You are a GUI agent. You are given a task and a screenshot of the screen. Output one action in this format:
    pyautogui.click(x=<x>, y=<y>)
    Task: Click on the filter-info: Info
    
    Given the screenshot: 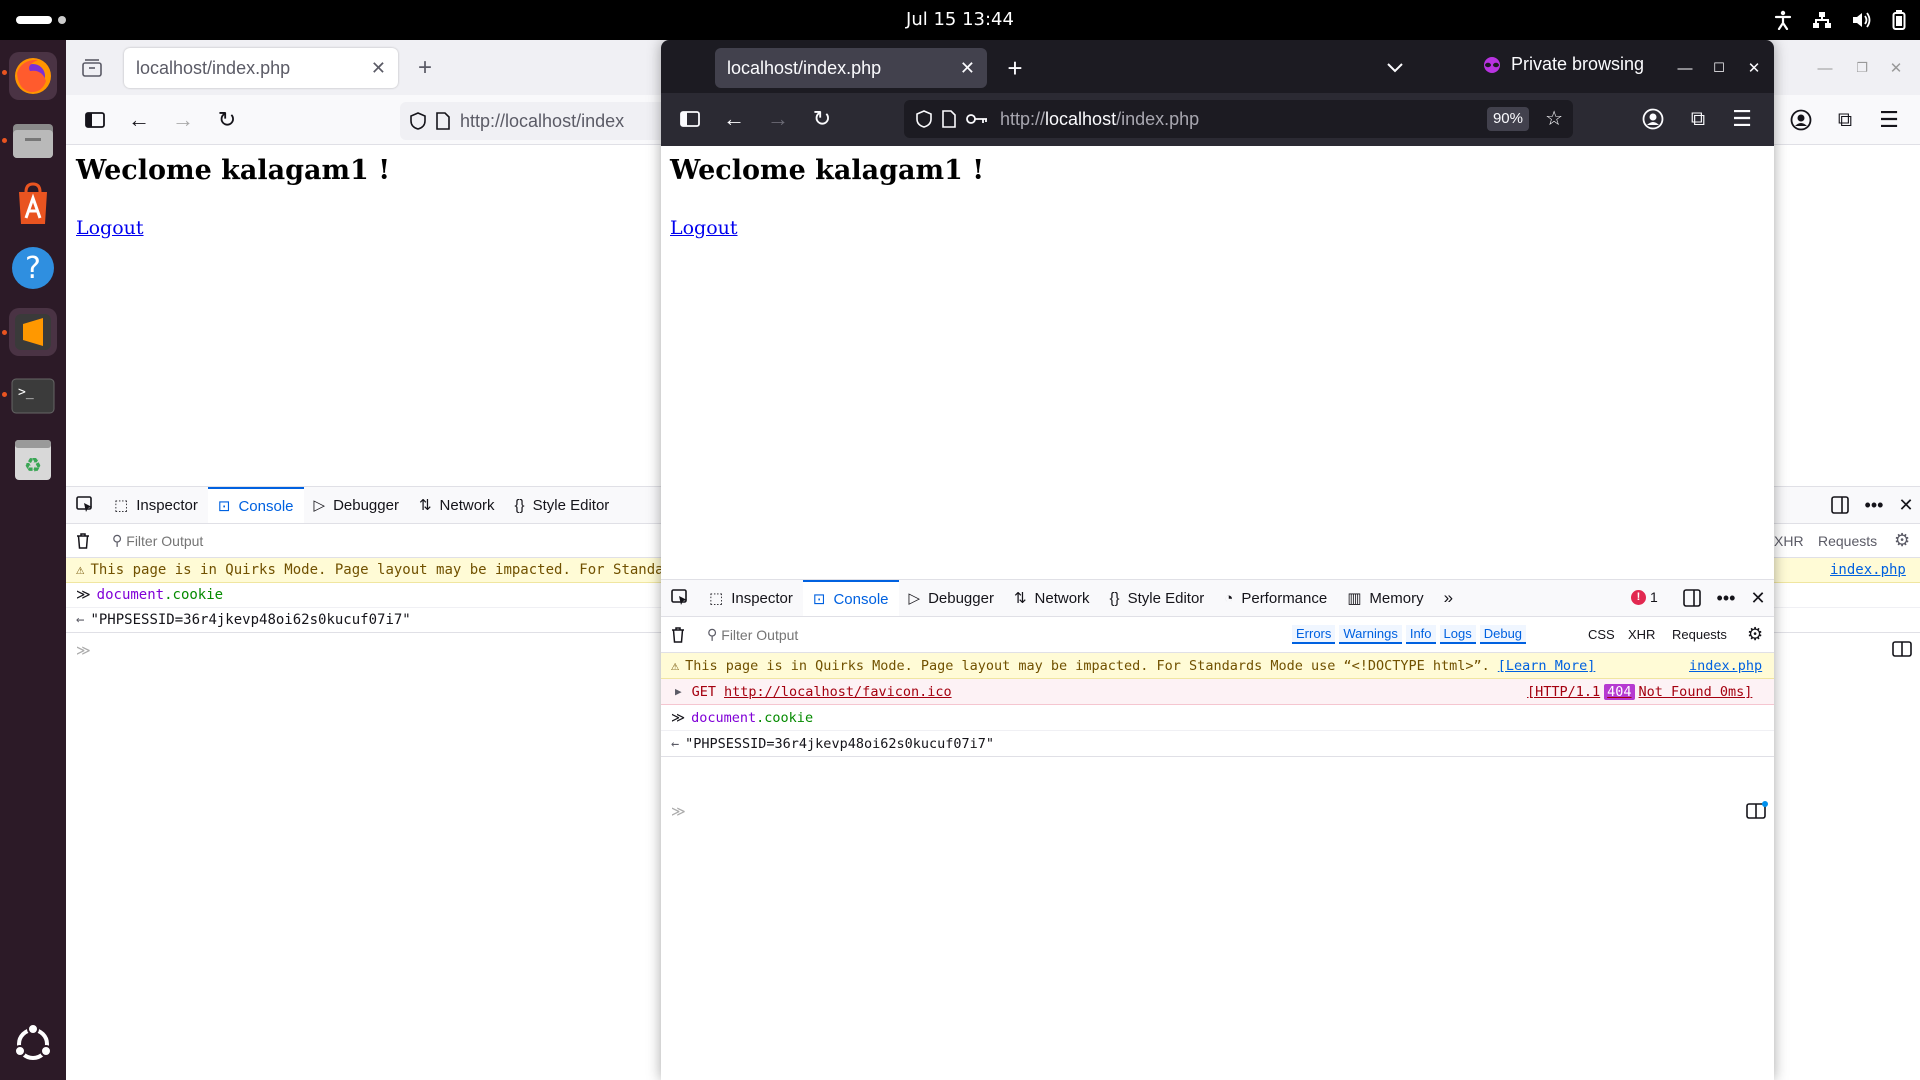 What is the action you would take?
    pyautogui.click(x=1420, y=634)
    